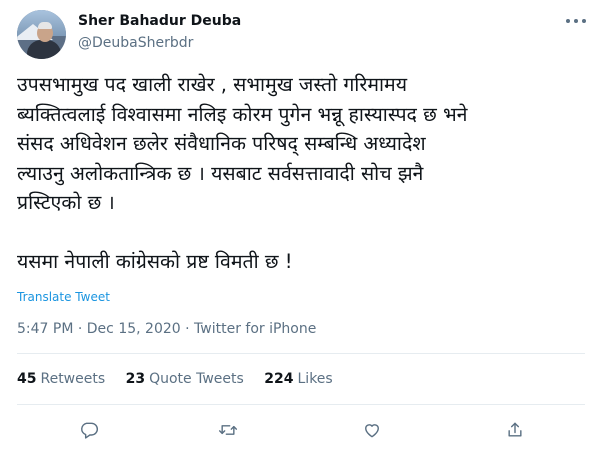 This screenshot has height=450, width=601. I want to click on tweet-time: 5:47 PM, so click(45, 329).